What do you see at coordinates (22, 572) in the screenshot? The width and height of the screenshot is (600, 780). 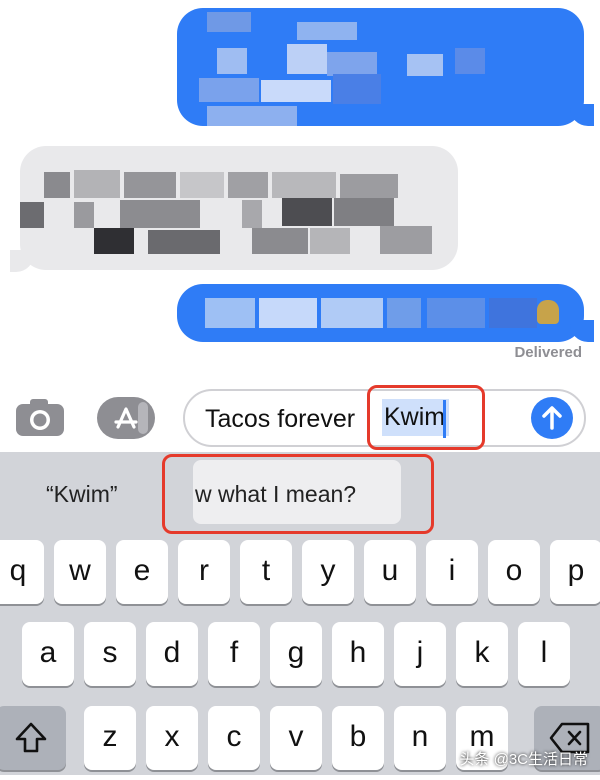 I see `key-q: q` at bounding box center [22, 572].